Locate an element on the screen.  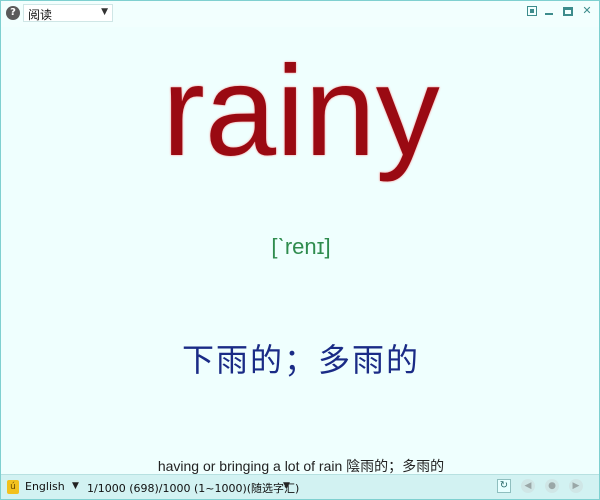
maximize-button is located at coordinates (569, 11).